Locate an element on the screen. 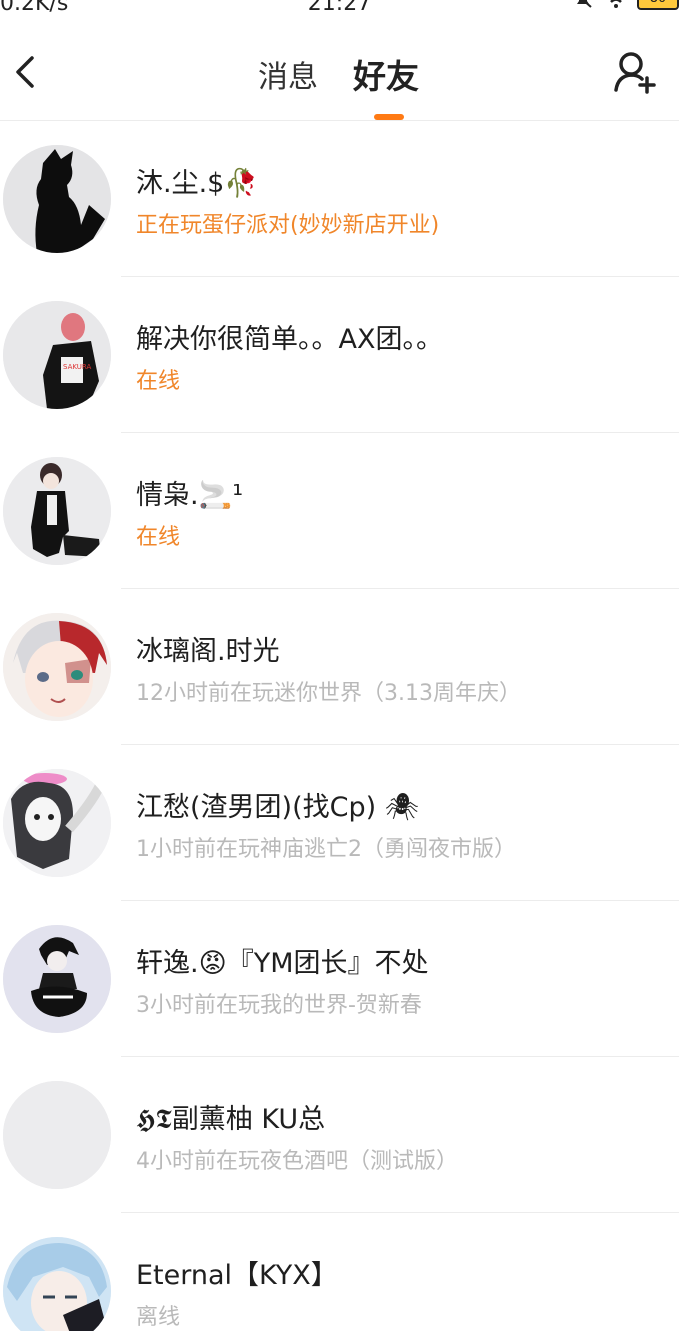 Image resolution: width=679 pixels, height=1331 pixels. add-user-icon is located at coordinates (635, 73).